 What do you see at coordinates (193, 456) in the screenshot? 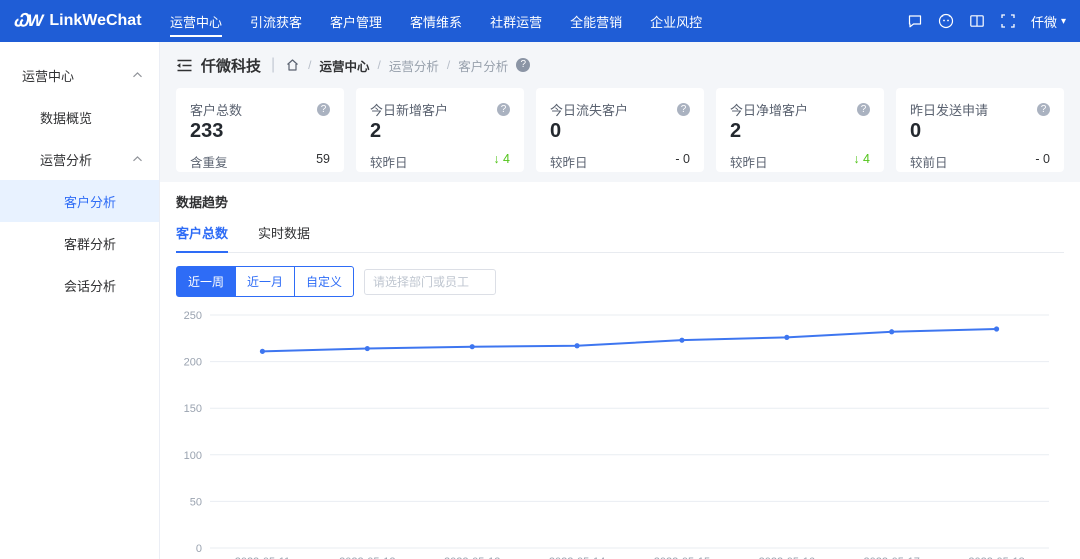
I see `svg-text: 100` at bounding box center [193, 456].